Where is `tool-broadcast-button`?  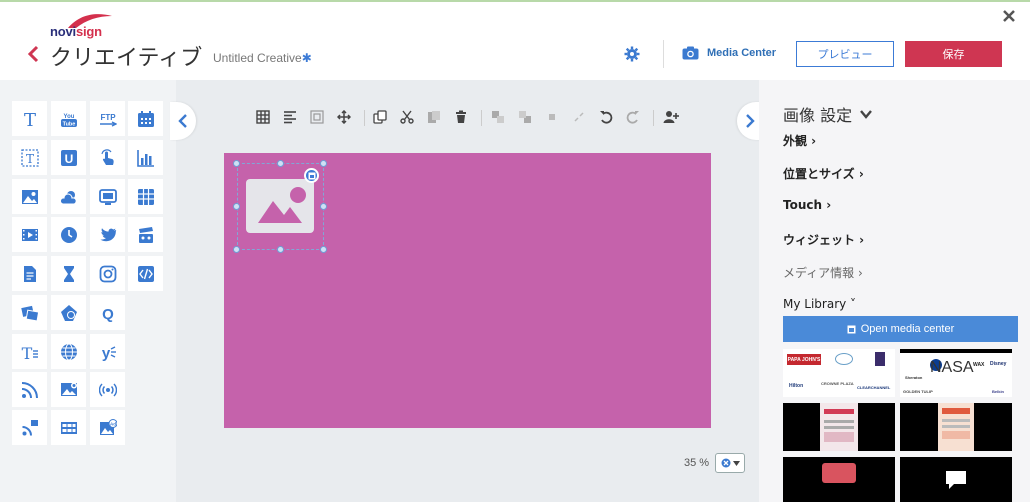 tool-broadcast-button is located at coordinates (107, 389).